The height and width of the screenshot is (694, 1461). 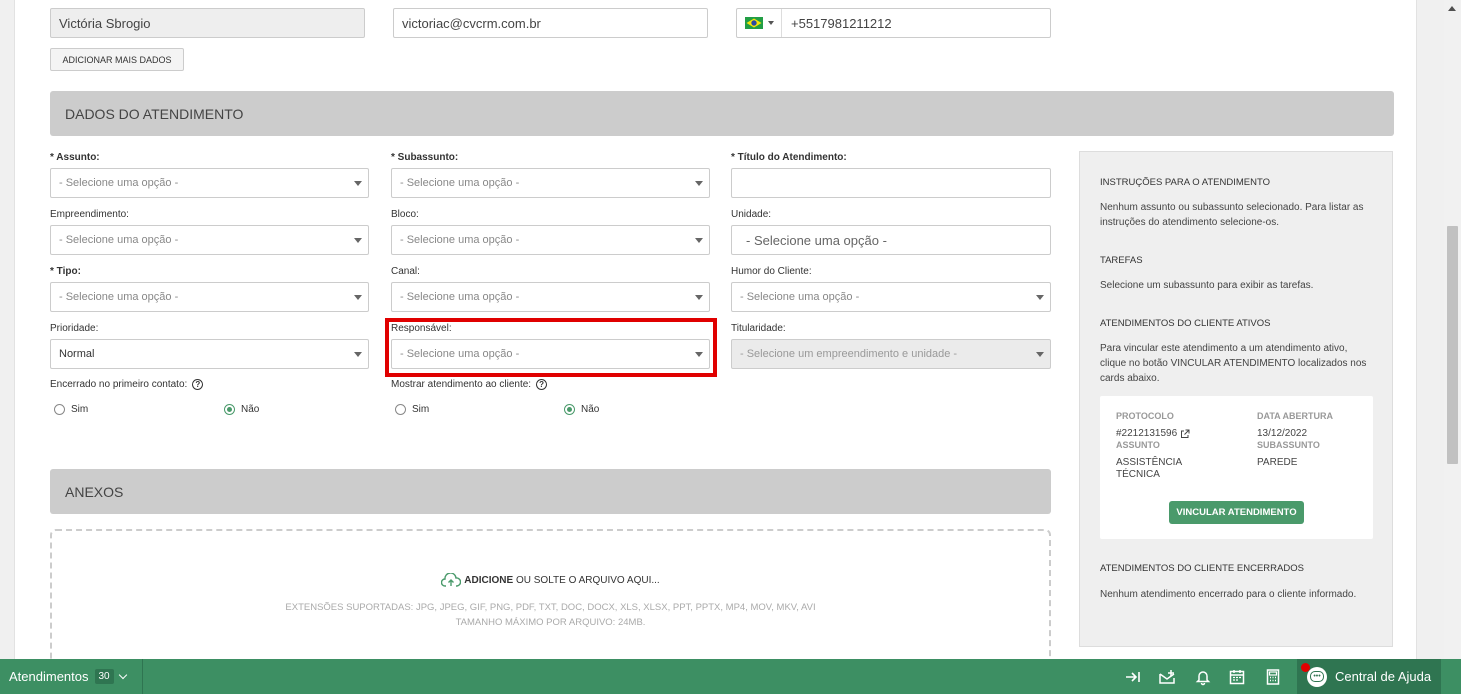 I want to click on responsavel-label: Responsável:, so click(x=421, y=328).